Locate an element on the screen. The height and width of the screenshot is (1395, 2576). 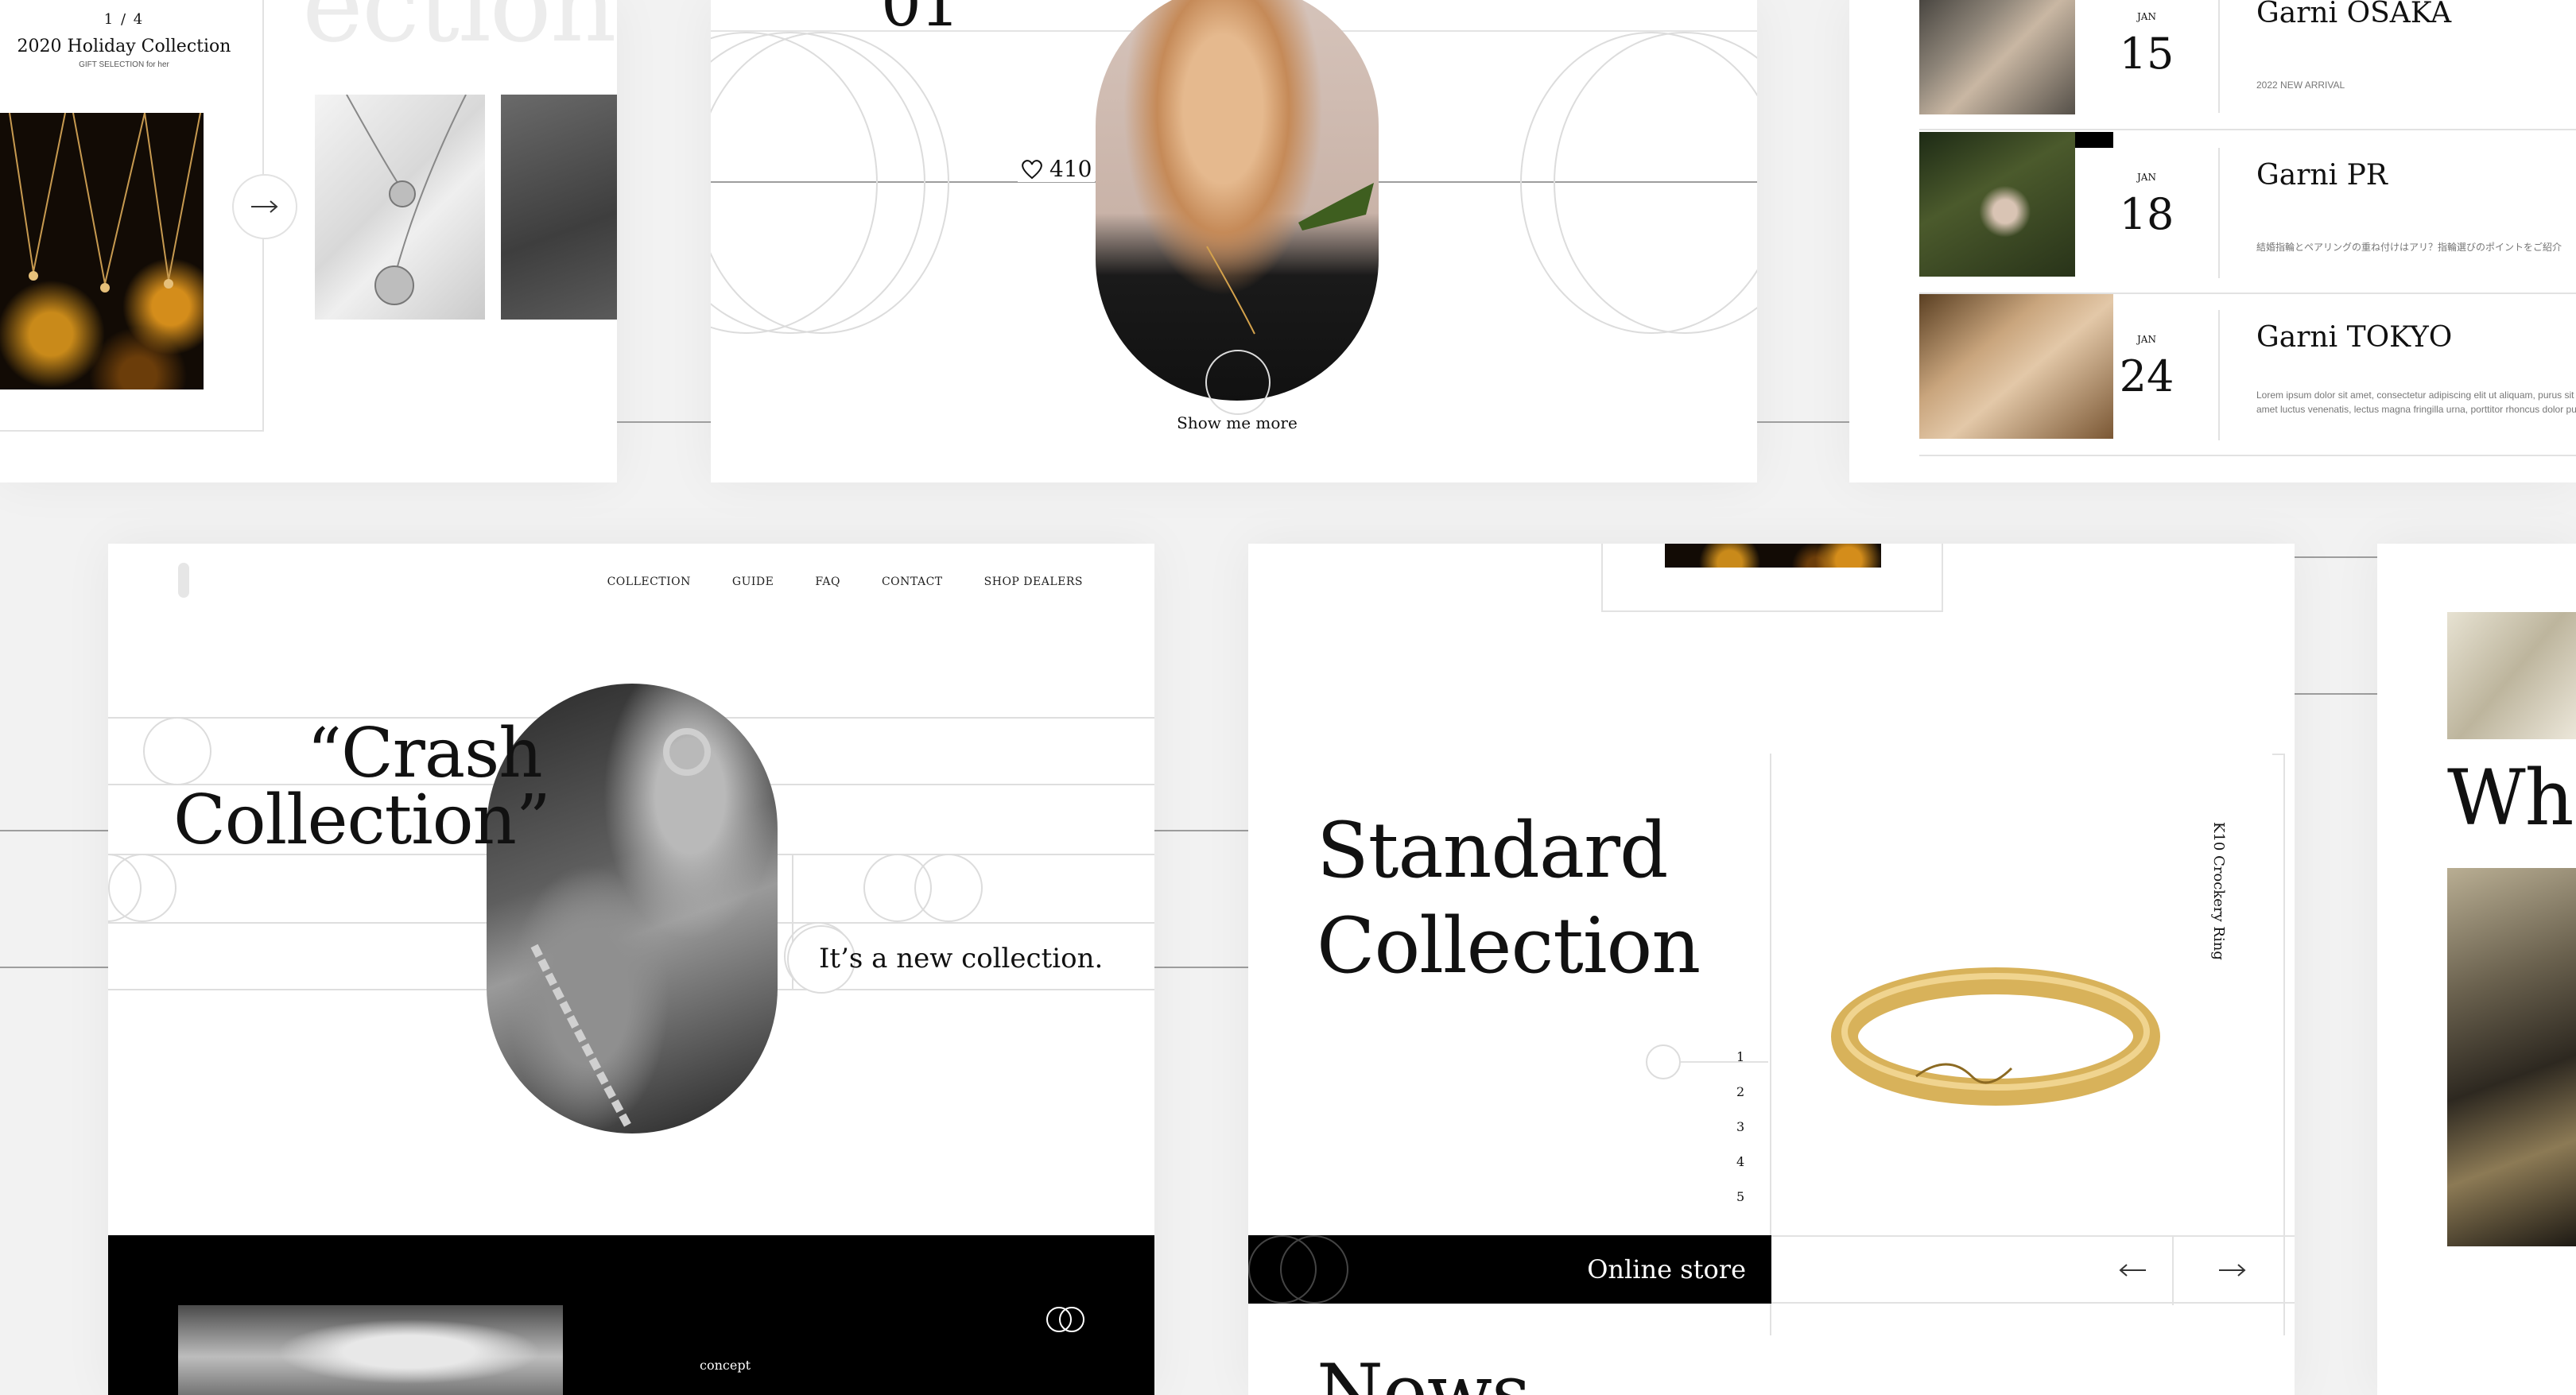
crash-heading-line2: Collection” is located at coordinates (362, 820).